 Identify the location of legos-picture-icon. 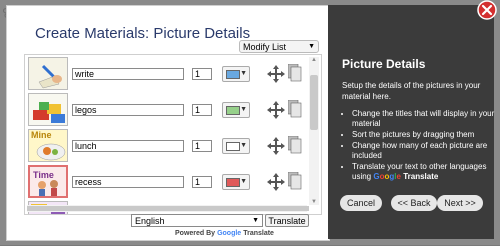
(48, 109).